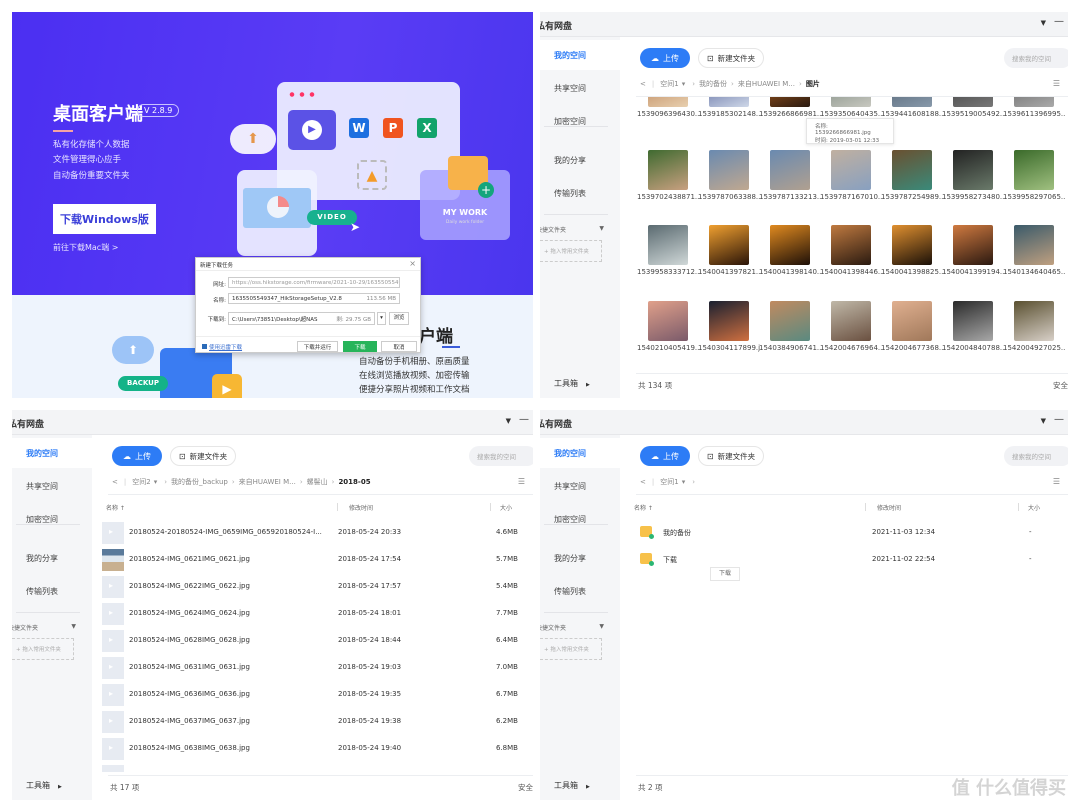 The width and height of the screenshot is (1080, 810). Describe the element at coordinates (912, 272) in the screenshot. I see `photo-filename: 1540041398825...g` at that location.